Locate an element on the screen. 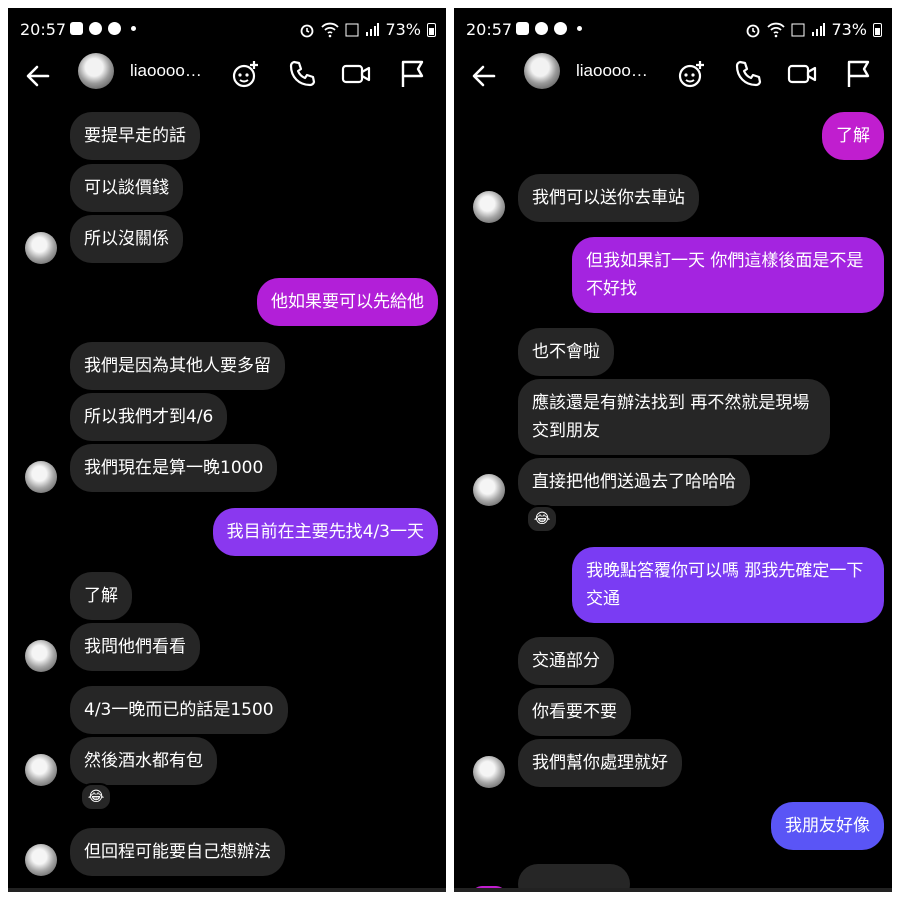  message-sent: 了解 is located at coordinates (853, 136).